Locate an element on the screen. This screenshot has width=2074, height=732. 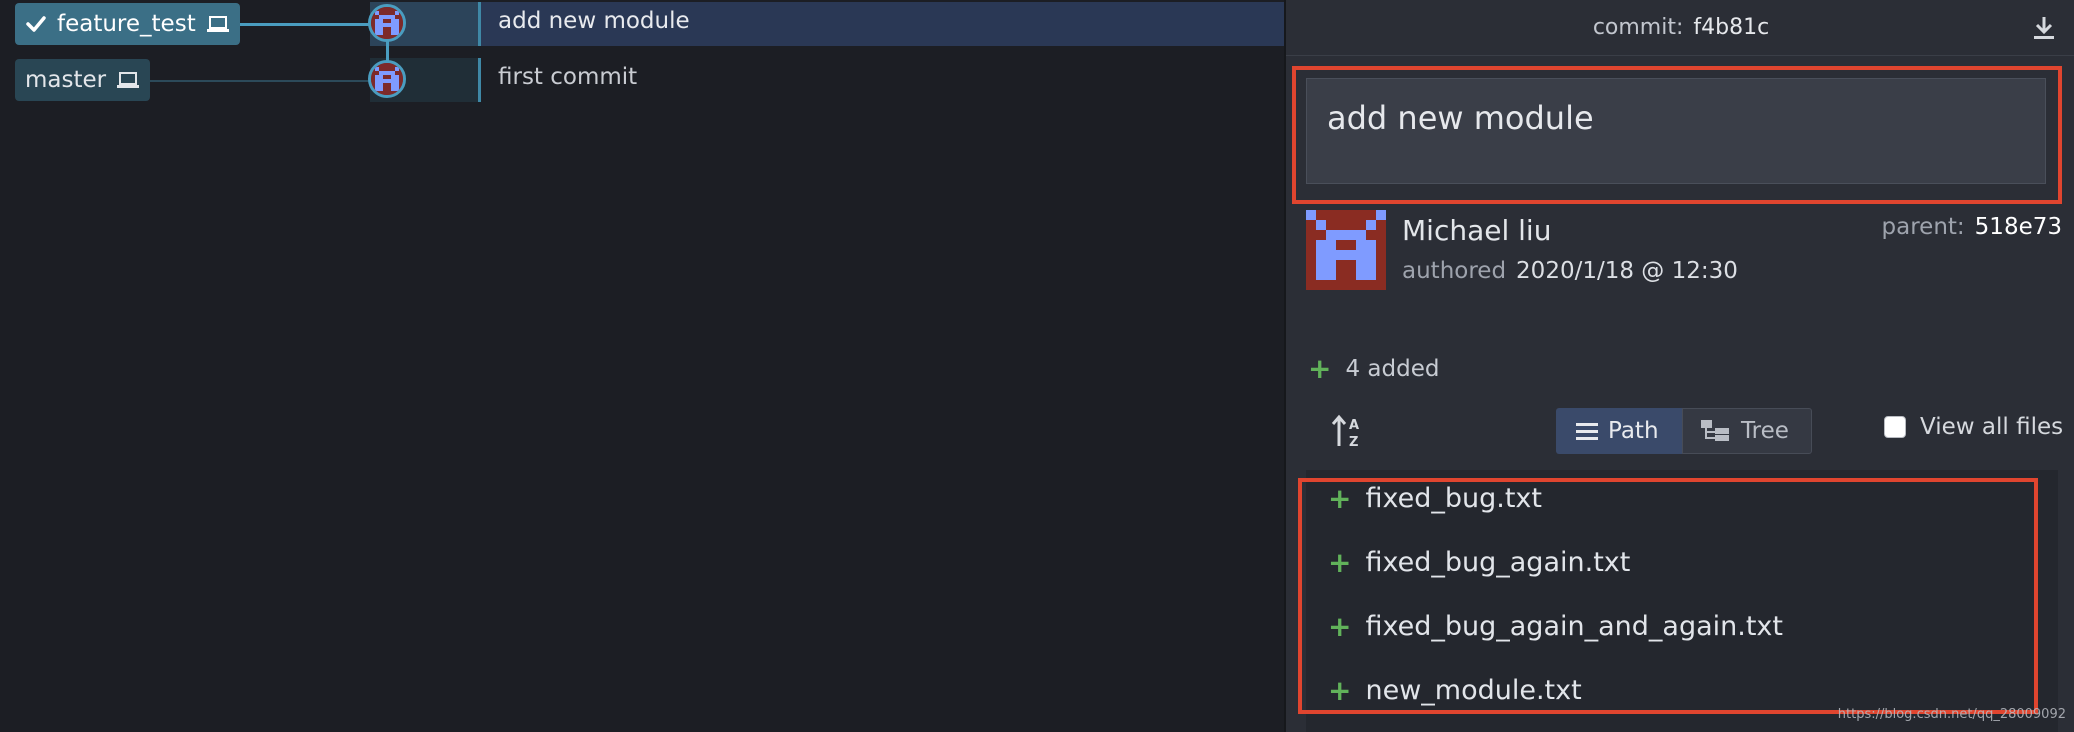
svg-text: Z is located at coordinates (1353, 442).